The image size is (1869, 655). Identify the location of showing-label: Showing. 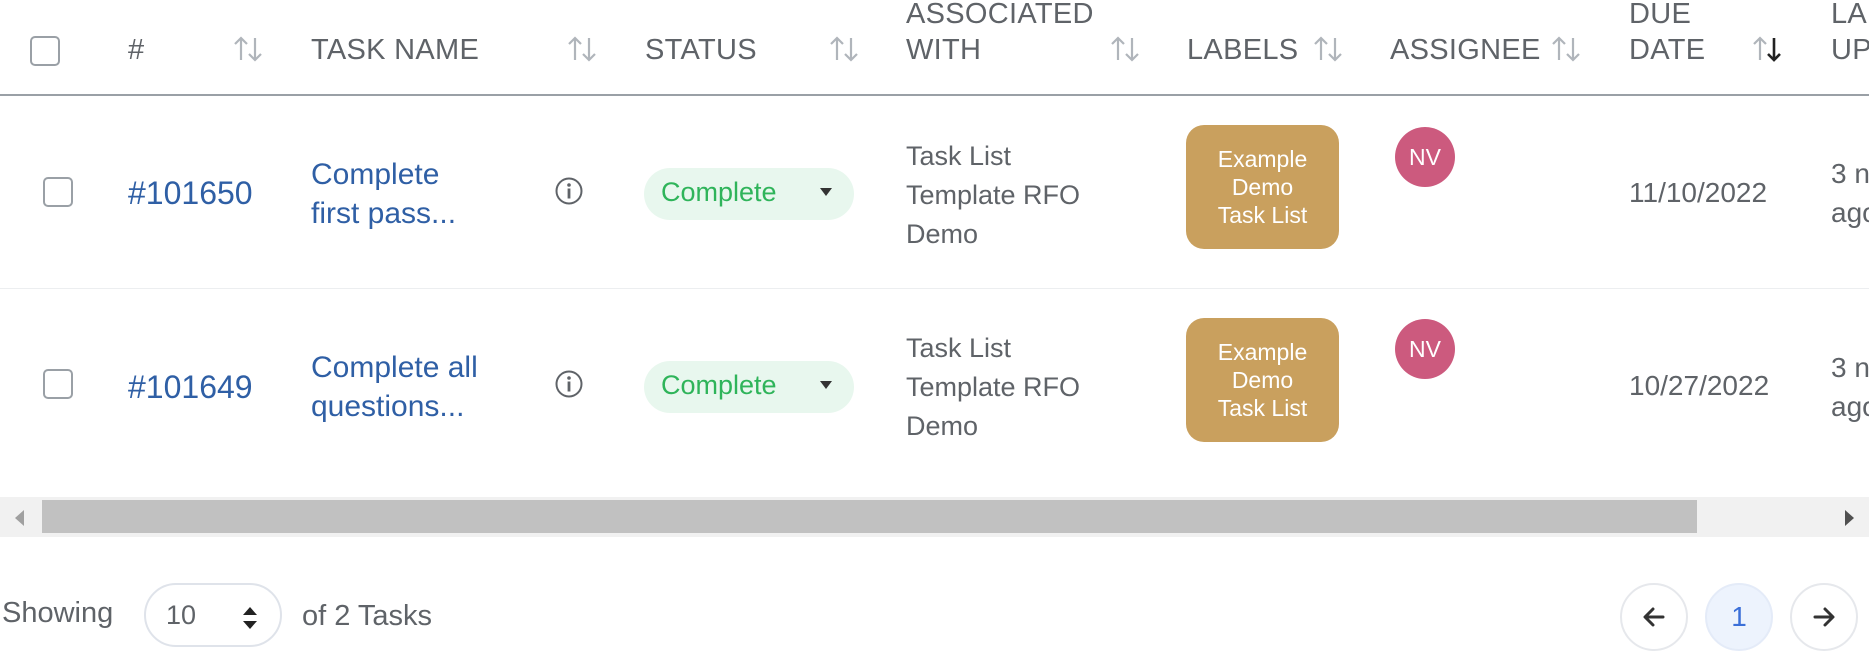
(58, 613).